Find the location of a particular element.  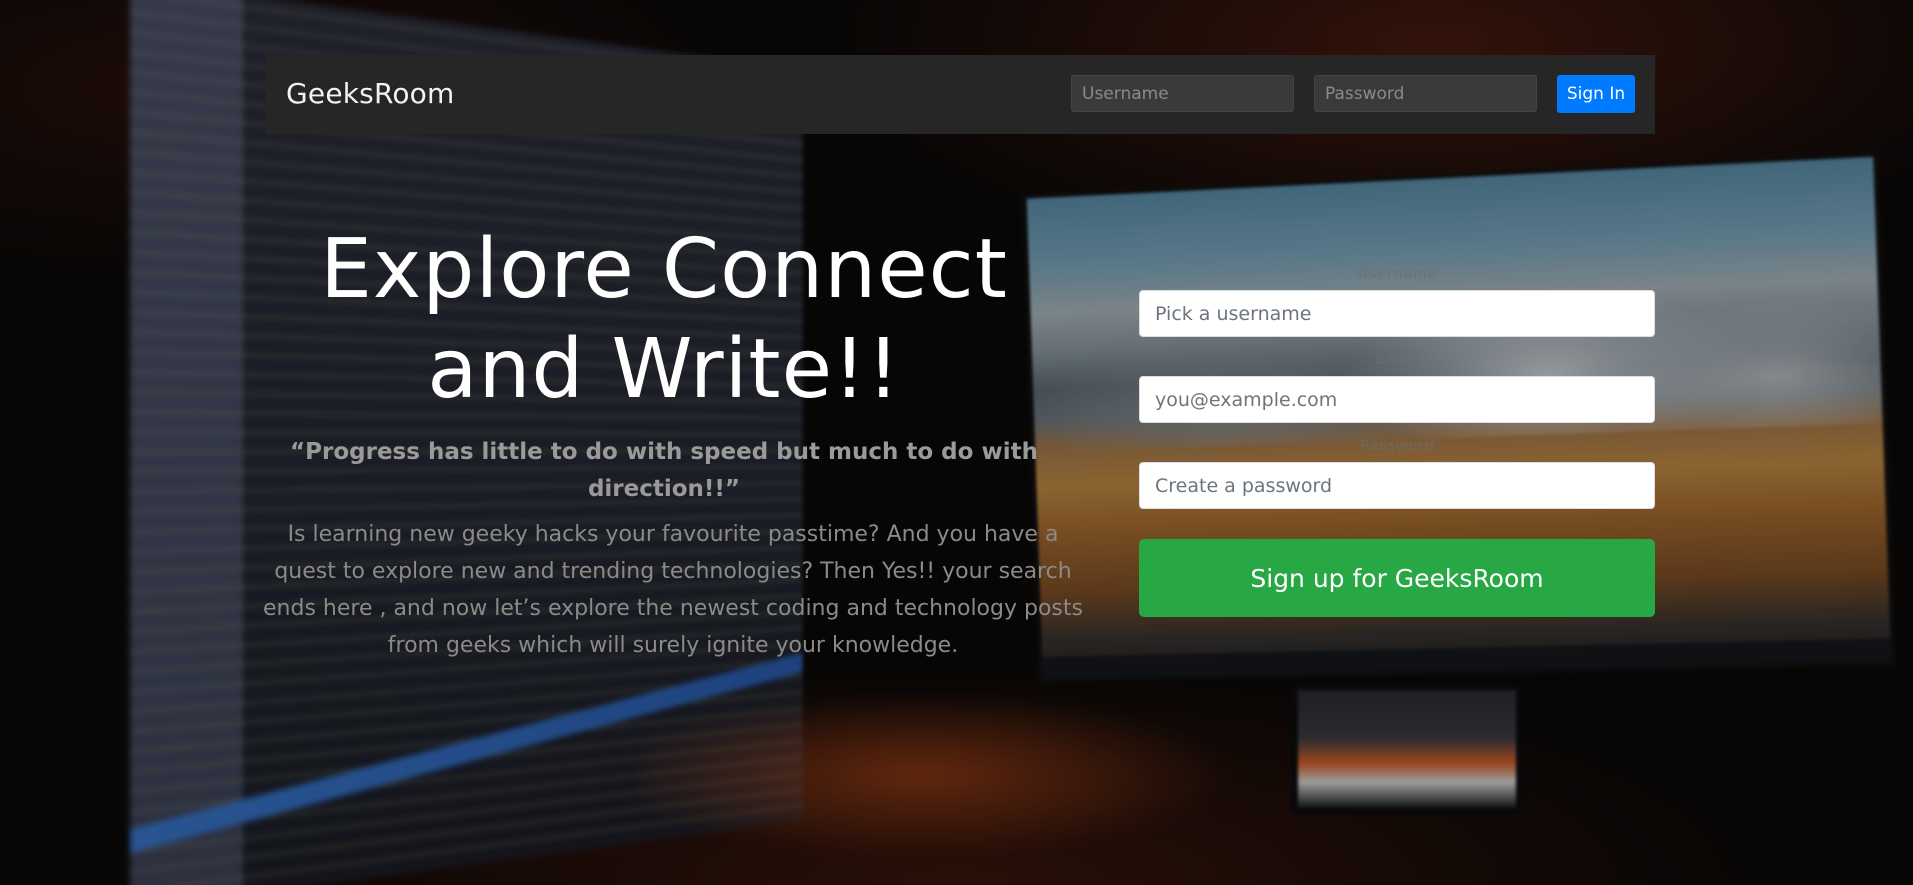

password-label: Password is located at coordinates (1397, 446).